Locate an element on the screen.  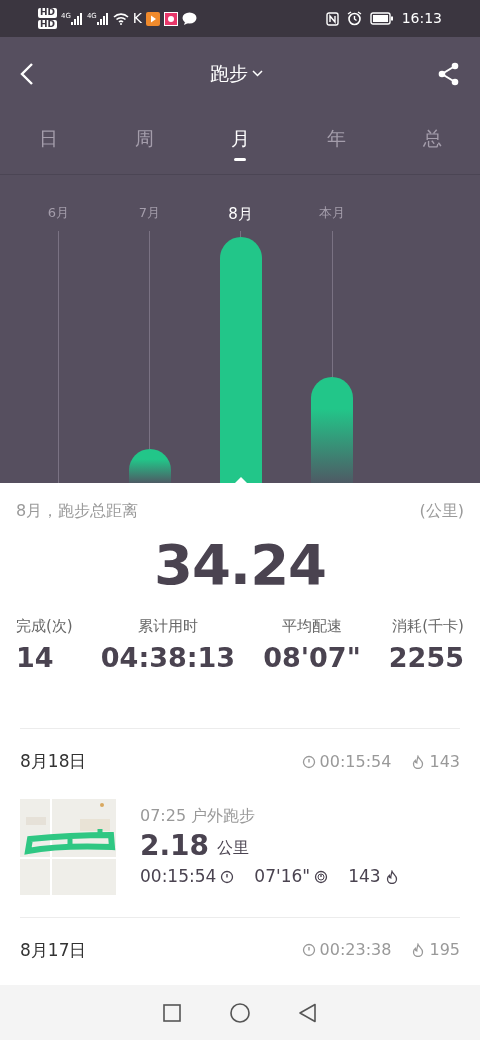
selection-pointer is located at coordinates (240, 480).